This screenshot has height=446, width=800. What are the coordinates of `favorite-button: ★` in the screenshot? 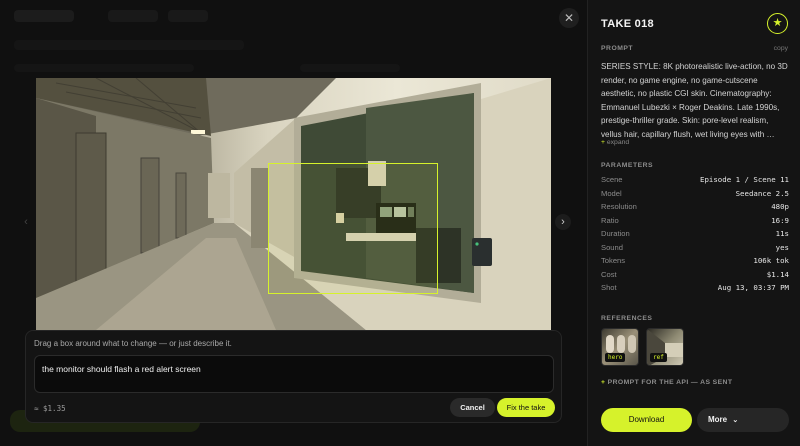 It's located at (777, 23).